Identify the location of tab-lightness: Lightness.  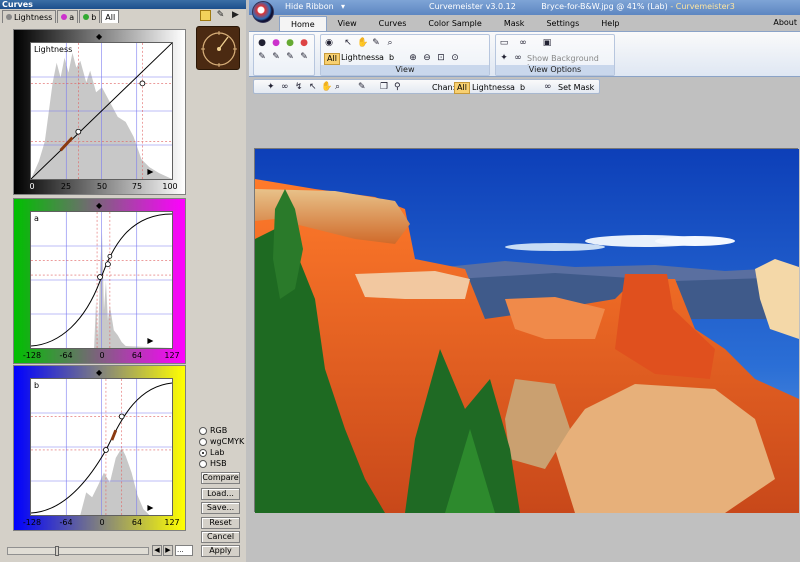
(29, 16).